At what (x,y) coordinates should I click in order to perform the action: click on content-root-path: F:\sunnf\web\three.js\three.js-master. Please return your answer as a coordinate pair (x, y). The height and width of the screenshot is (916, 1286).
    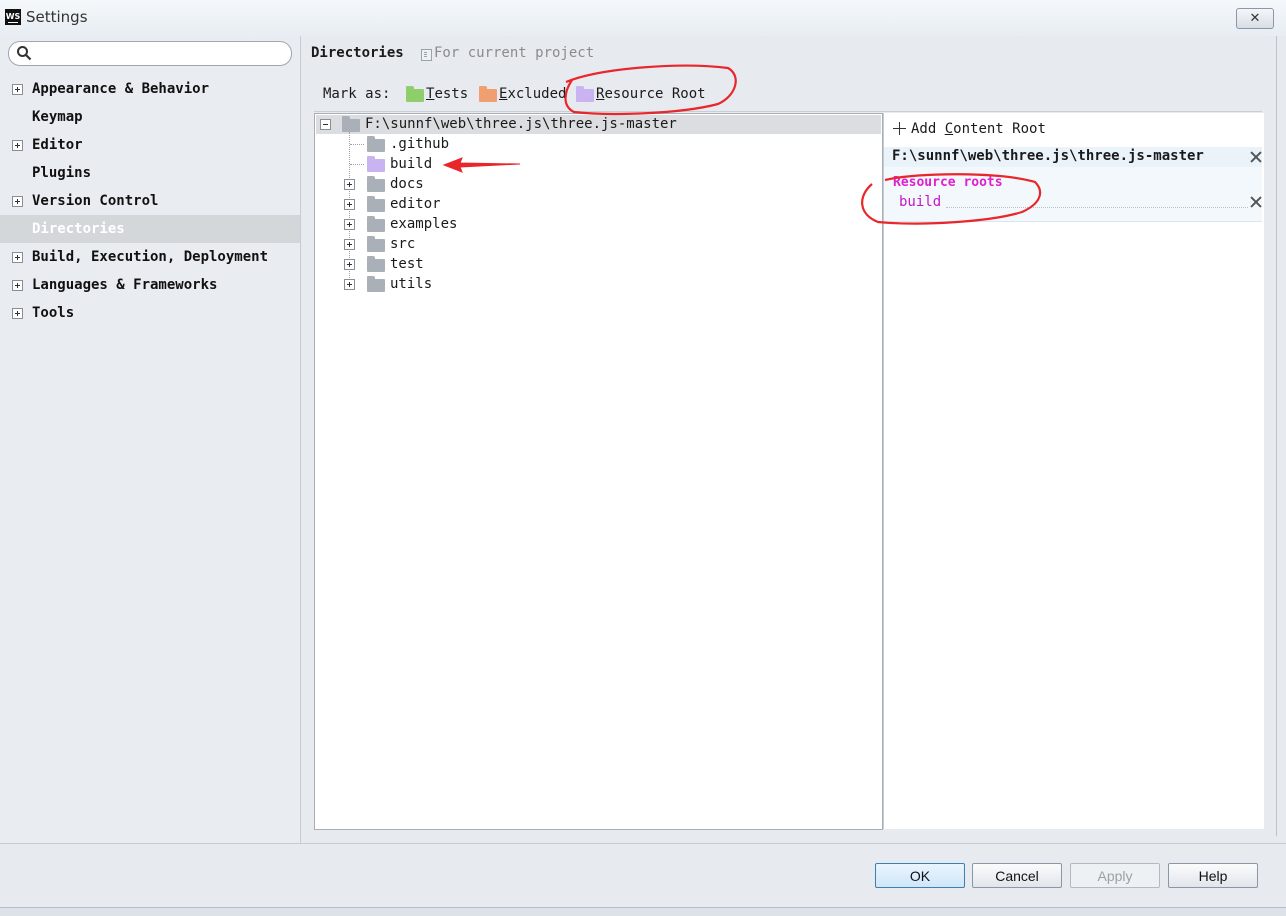
    Looking at the image, I should click on (1048, 156).